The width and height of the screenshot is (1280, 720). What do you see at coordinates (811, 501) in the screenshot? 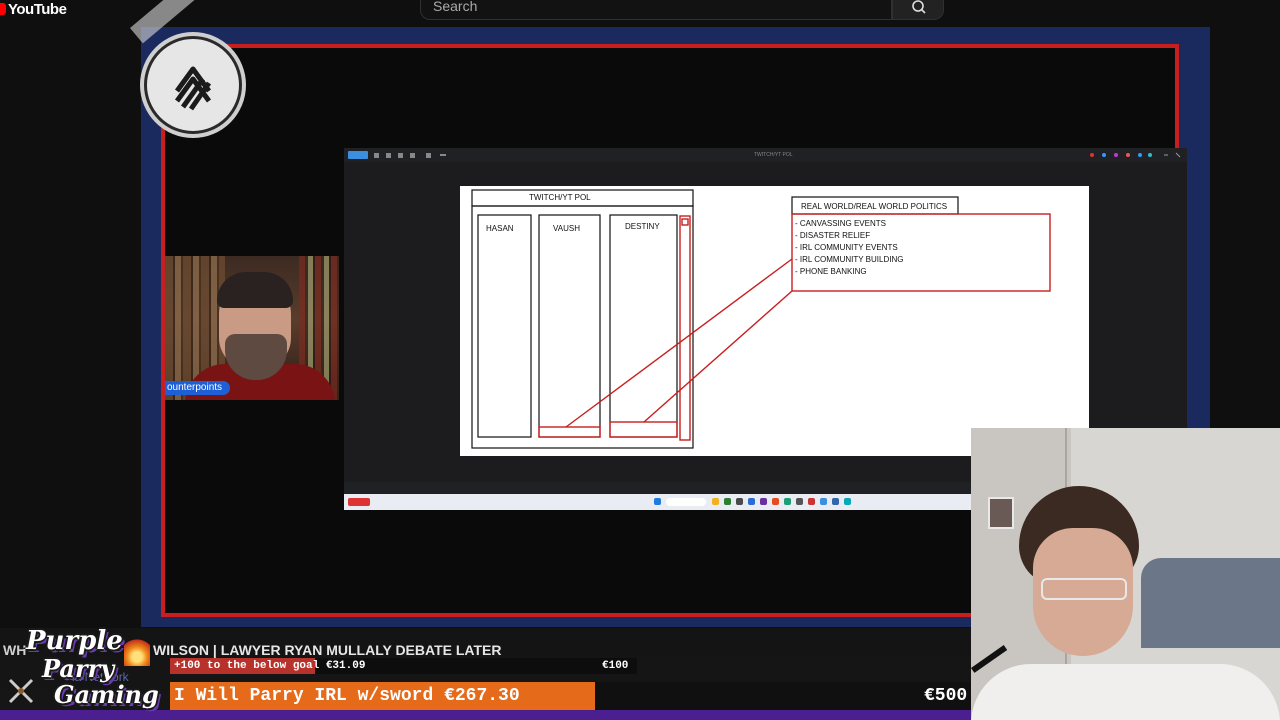
I see `taskbar-app9-icon` at bounding box center [811, 501].